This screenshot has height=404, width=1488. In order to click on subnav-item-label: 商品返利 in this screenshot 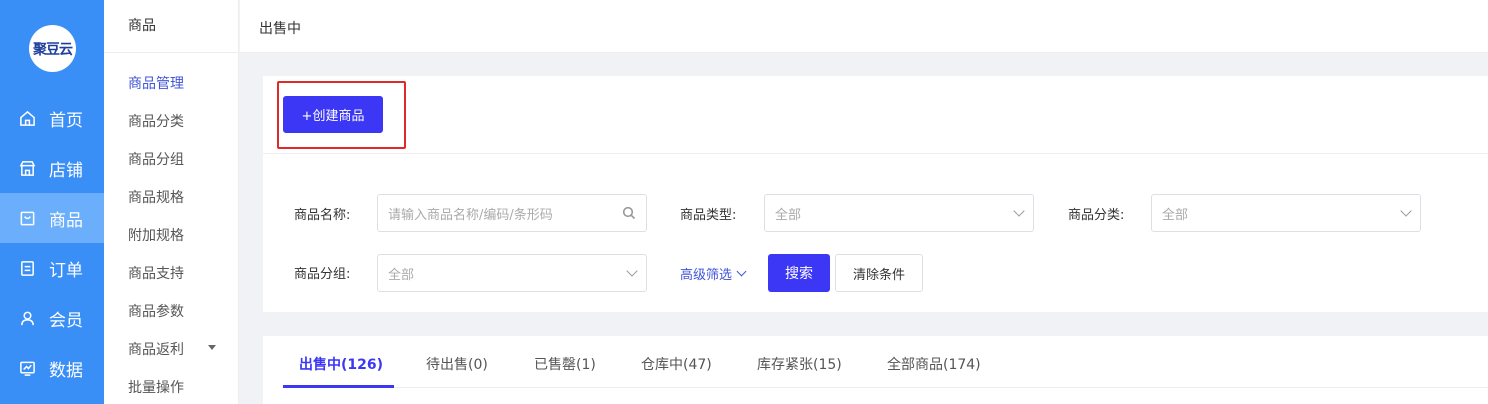, I will do `click(156, 350)`.